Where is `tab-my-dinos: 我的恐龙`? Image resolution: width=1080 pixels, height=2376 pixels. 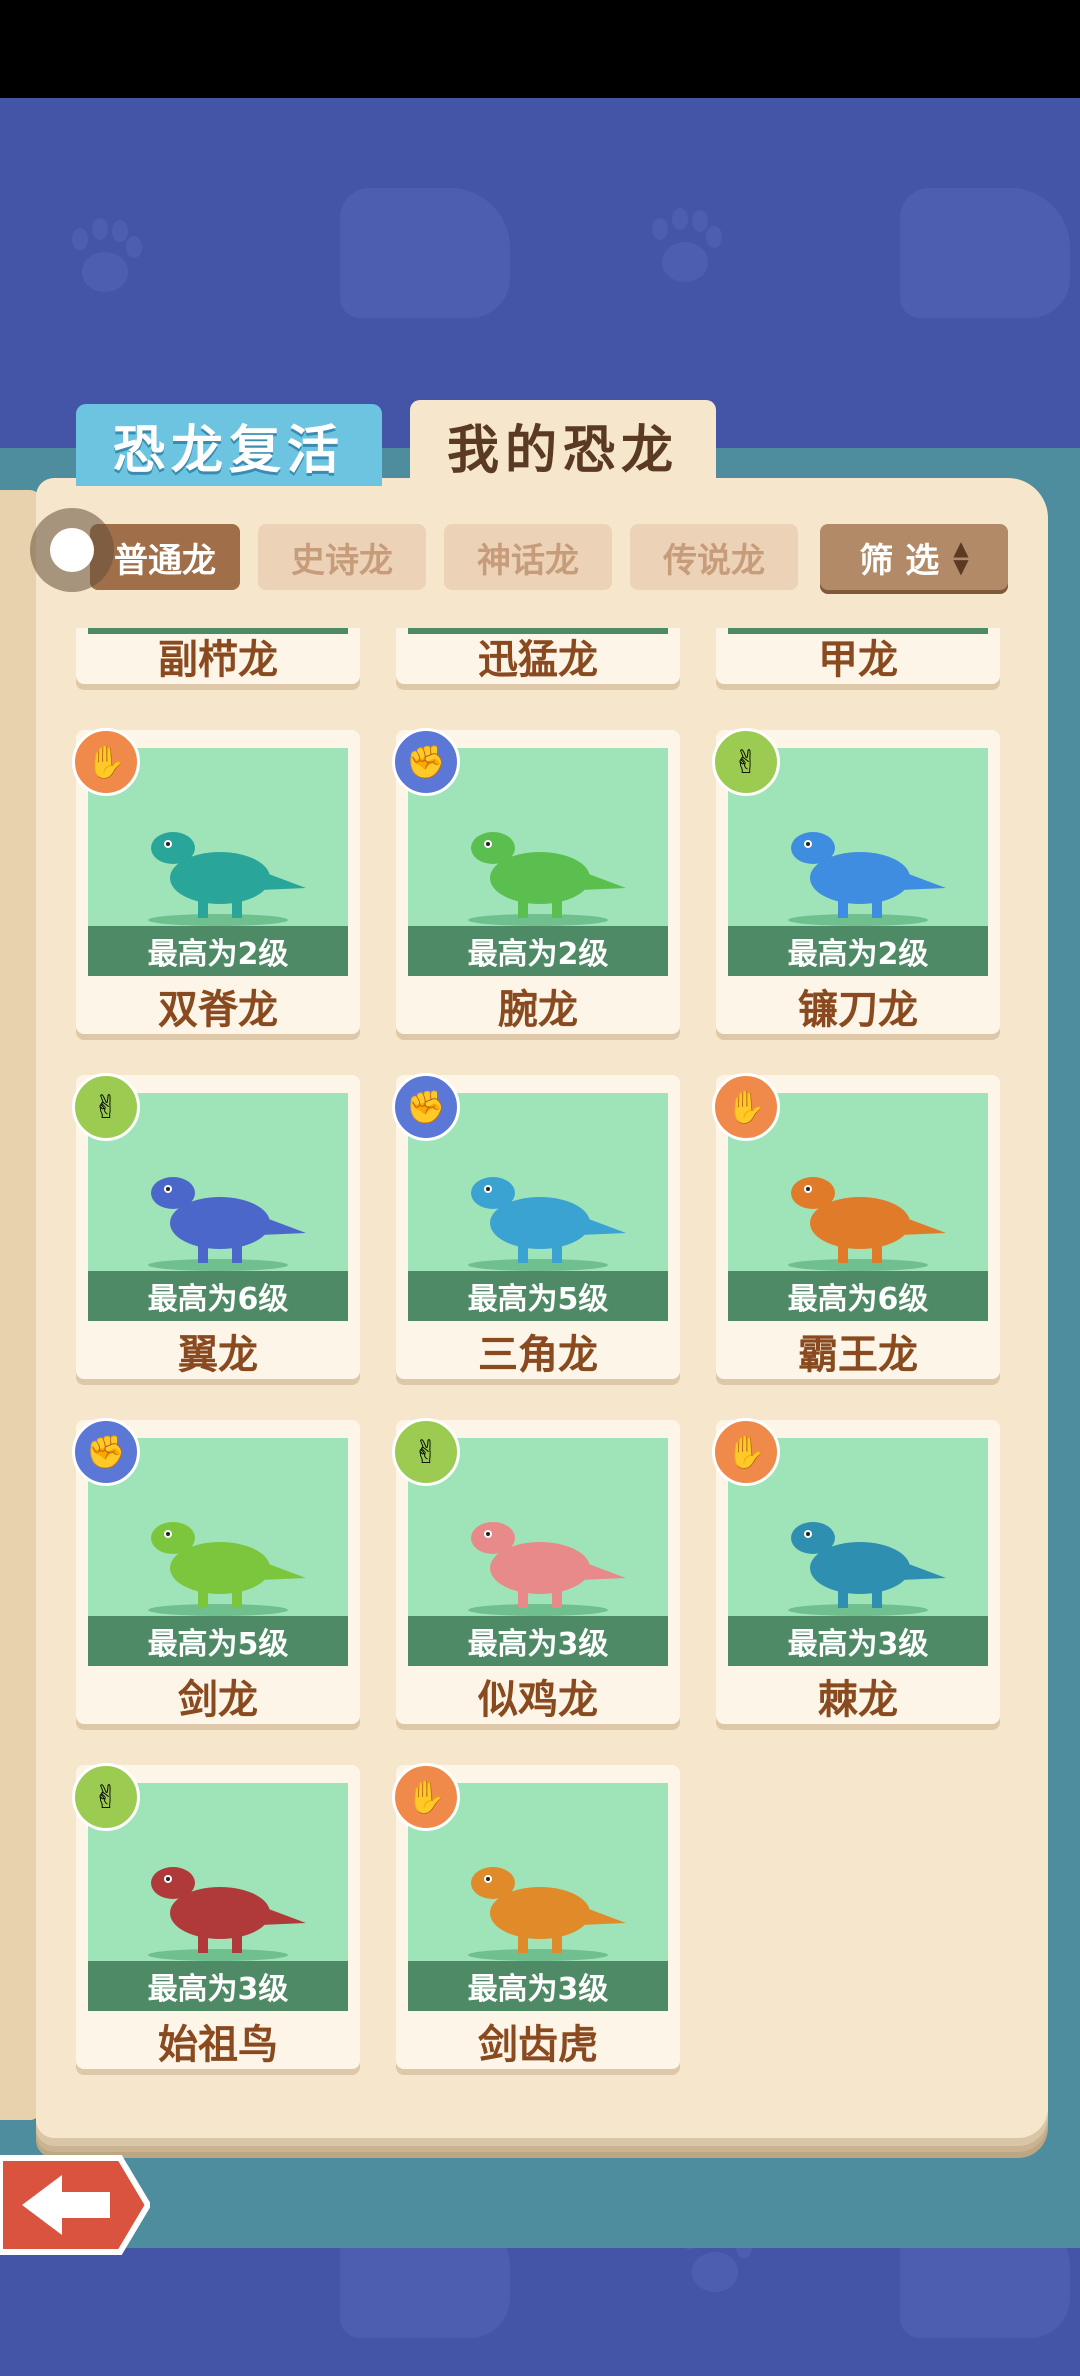 tab-my-dinos: 我的恐龙 is located at coordinates (563, 445).